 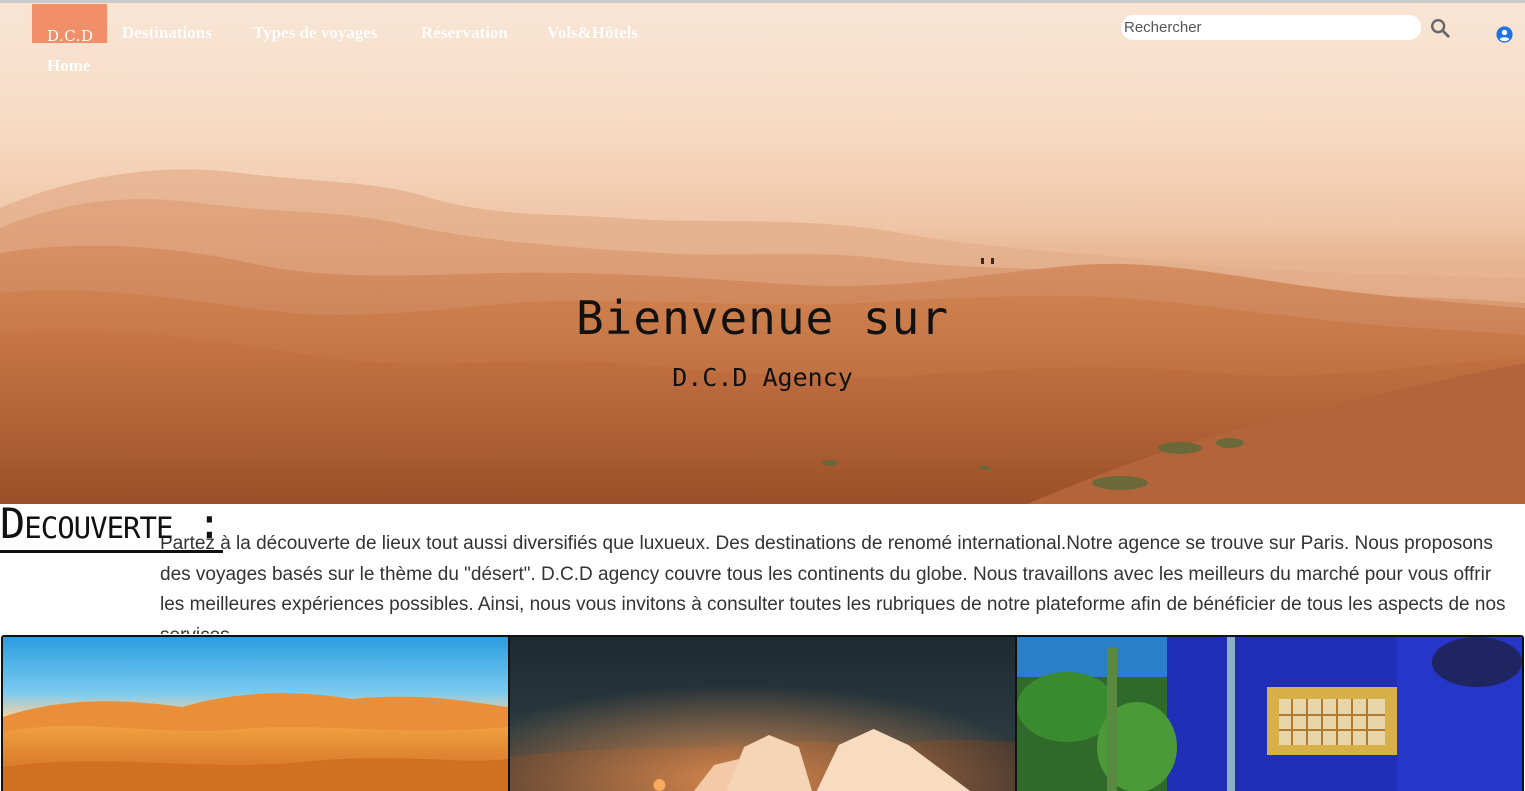 What do you see at coordinates (464, 33) in the screenshot?
I see `nav-reservation: Réservation` at bounding box center [464, 33].